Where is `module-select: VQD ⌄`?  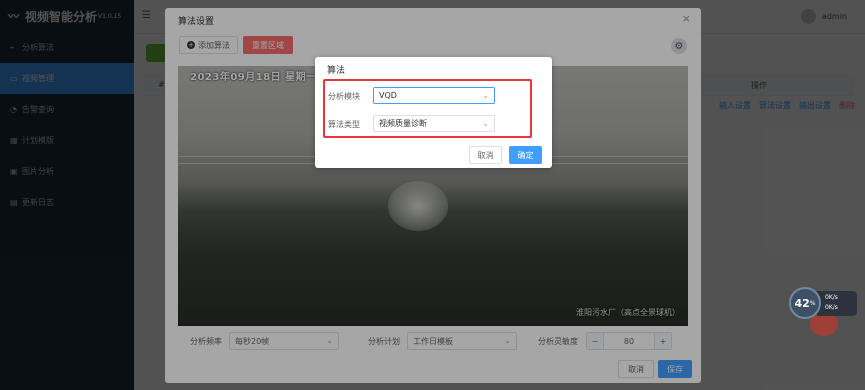
module-select: VQD ⌄ is located at coordinates (434, 95).